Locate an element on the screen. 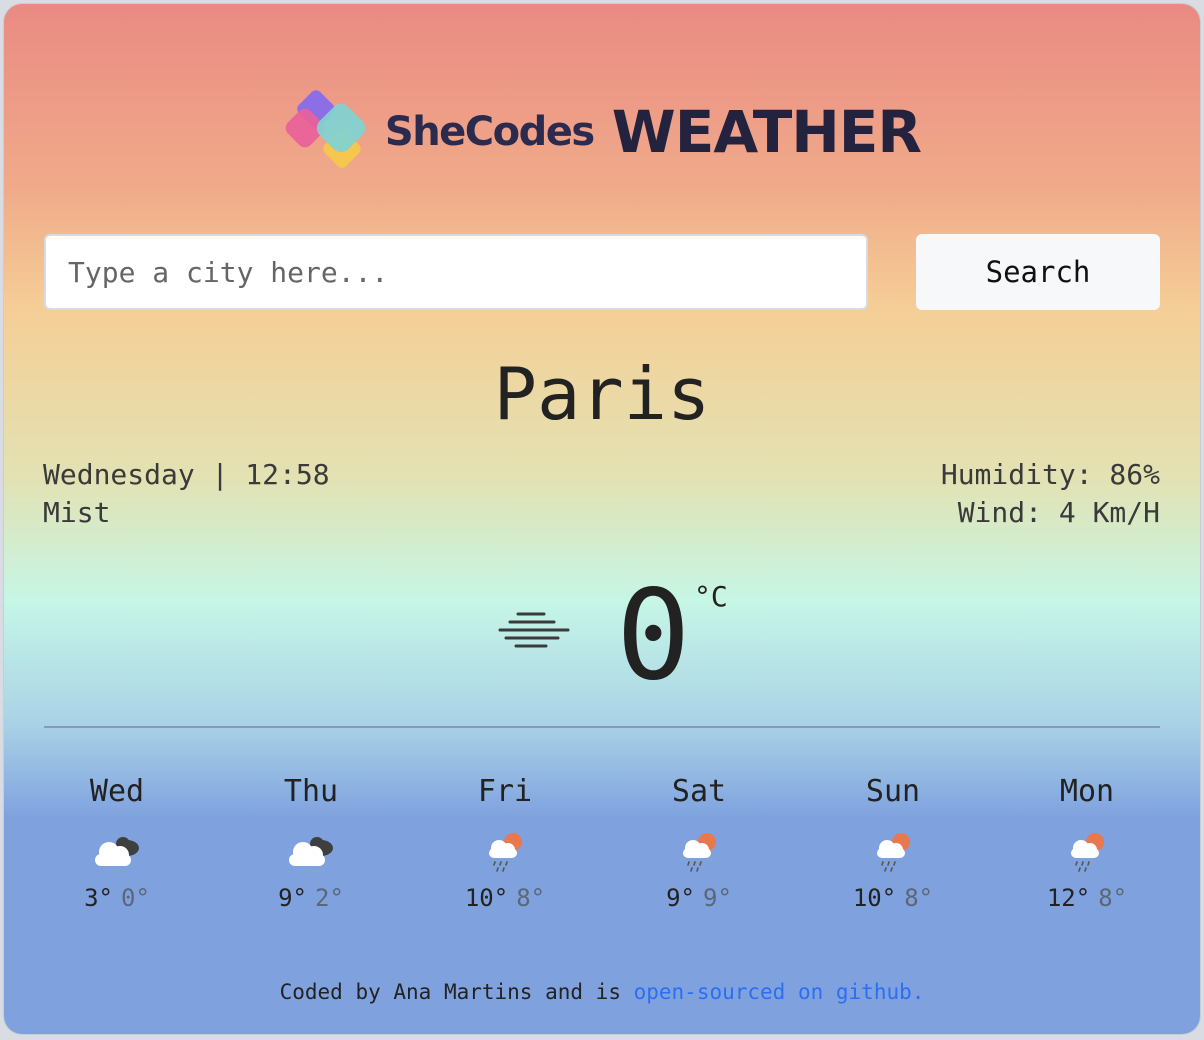 This screenshot has height=1040, width=1204. date-time: Wednesday | 12:58 is located at coordinates (186, 474).